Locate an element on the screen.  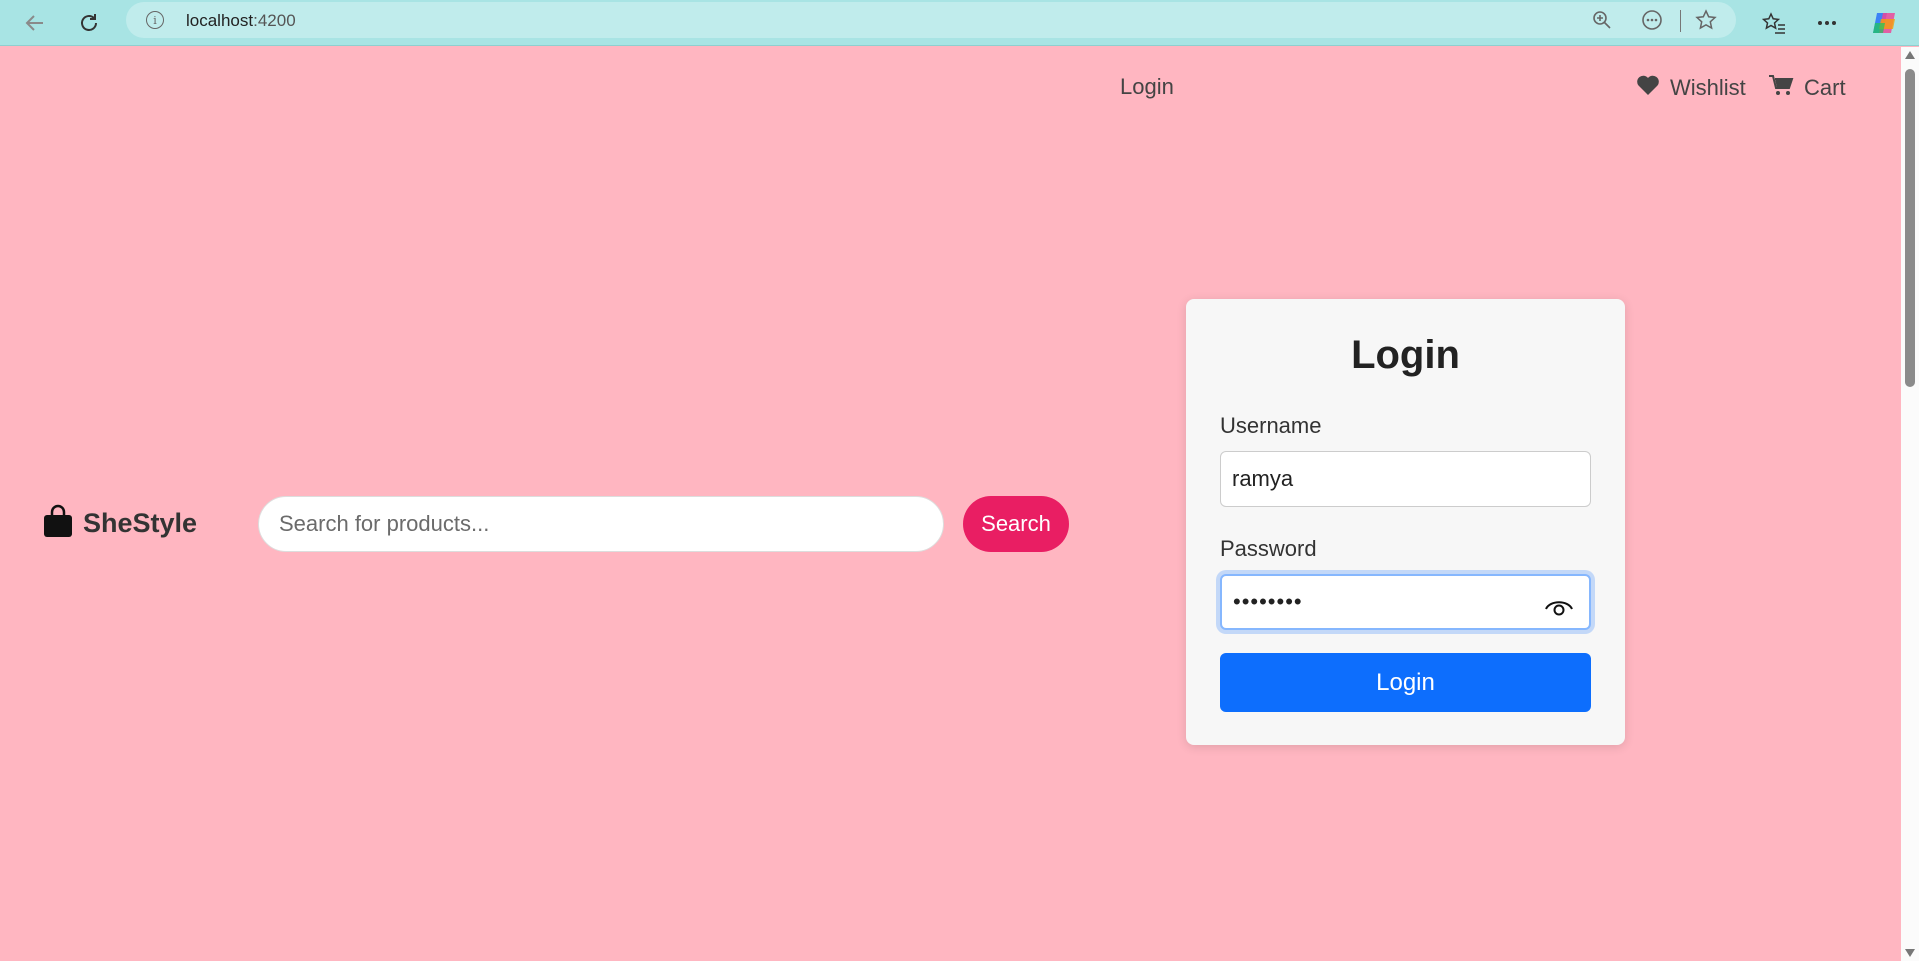
page-scrollbar is located at coordinates (1910, 504).